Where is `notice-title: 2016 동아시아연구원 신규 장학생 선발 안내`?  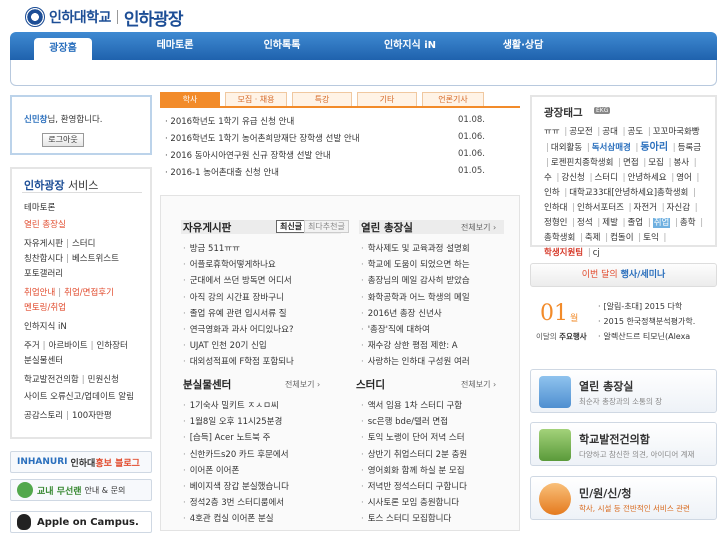 notice-title: 2016 동아시아연구원 신규 장학생 선발 안내 is located at coordinates (250, 156).